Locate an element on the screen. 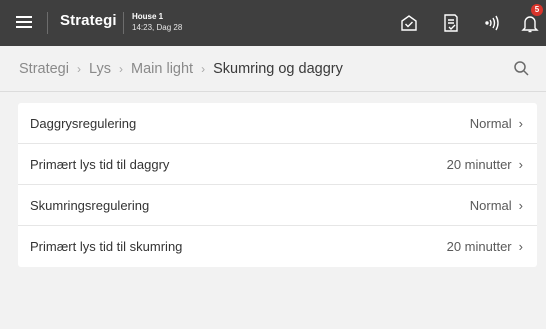 The height and width of the screenshot is (329, 546). house-name: House 1 is located at coordinates (148, 16).